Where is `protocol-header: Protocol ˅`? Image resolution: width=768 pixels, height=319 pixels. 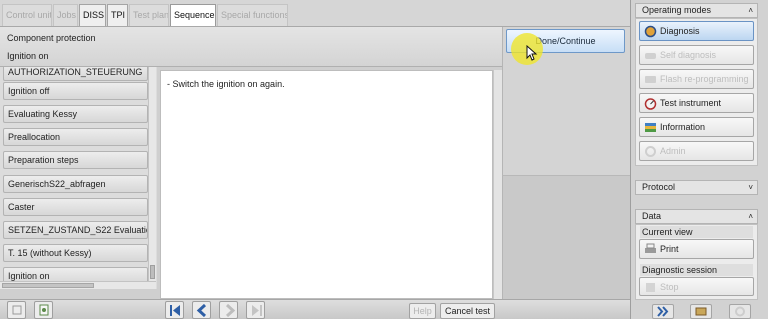 protocol-header: Protocol ˅ is located at coordinates (696, 187).